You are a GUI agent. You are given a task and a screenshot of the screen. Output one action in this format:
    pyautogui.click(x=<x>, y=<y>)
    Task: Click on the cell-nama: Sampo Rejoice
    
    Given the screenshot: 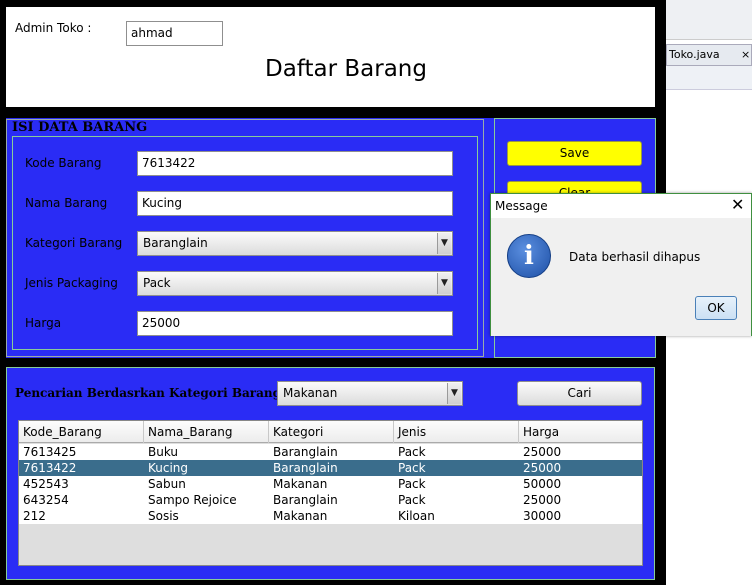 What is the action you would take?
    pyautogui.click(x=192, y=500)
    